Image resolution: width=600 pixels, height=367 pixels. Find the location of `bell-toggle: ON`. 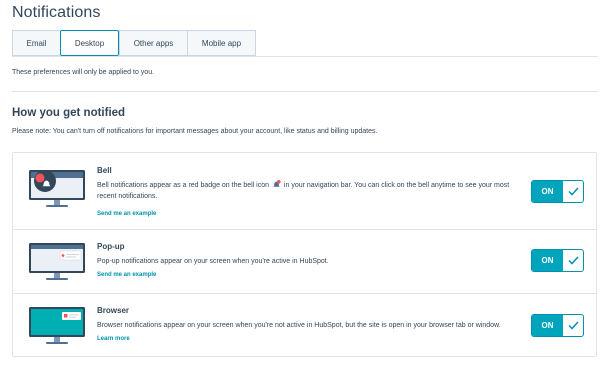

bell-toggle: ON is located at coordinates (557, 191).